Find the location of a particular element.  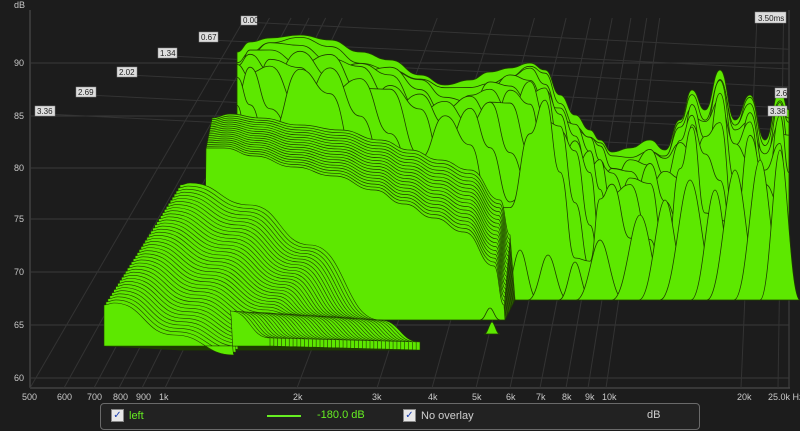

time-label: 3.36 is located at coordinates (45, 111).